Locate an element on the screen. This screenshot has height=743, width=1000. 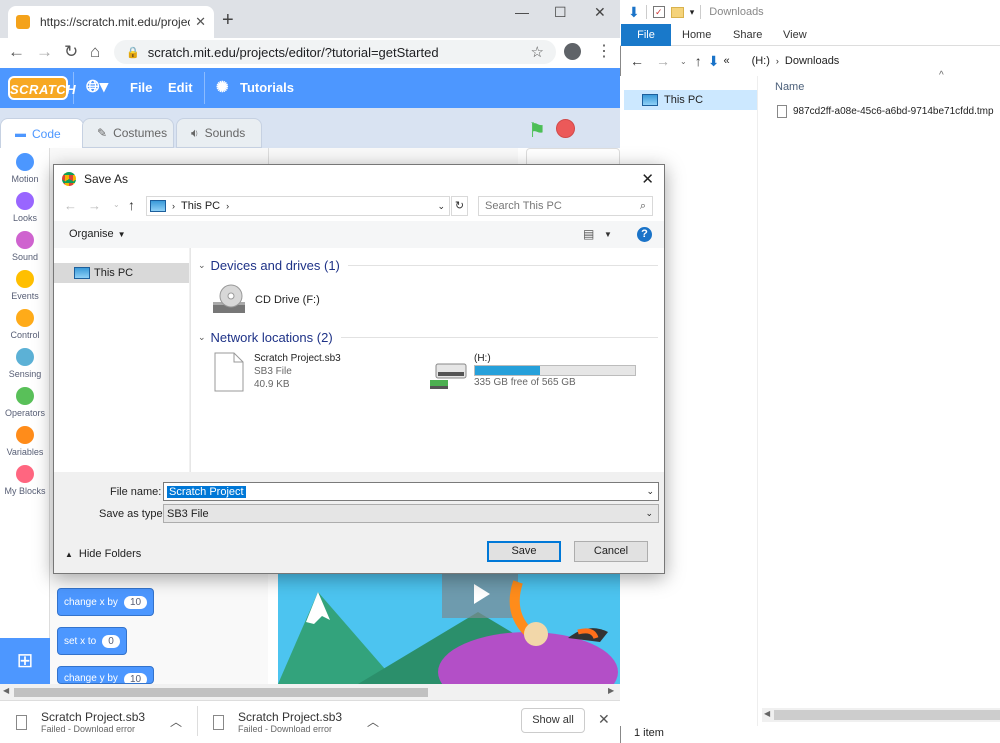
stop-sign-icon is located at coordinates (565, 128).